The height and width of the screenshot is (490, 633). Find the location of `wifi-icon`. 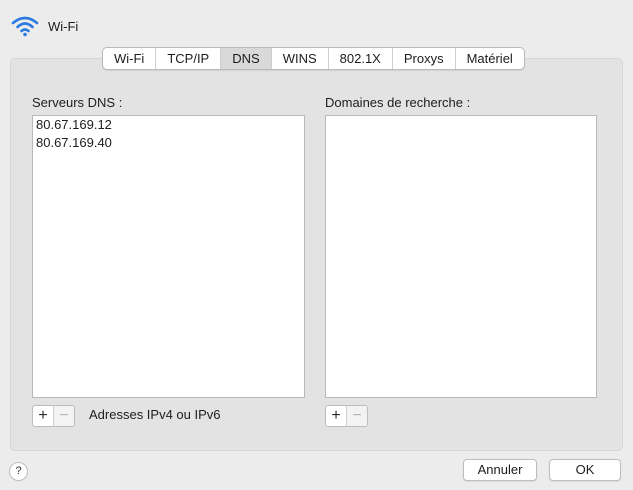

wifi-icon is located at coordinates (25, 26).